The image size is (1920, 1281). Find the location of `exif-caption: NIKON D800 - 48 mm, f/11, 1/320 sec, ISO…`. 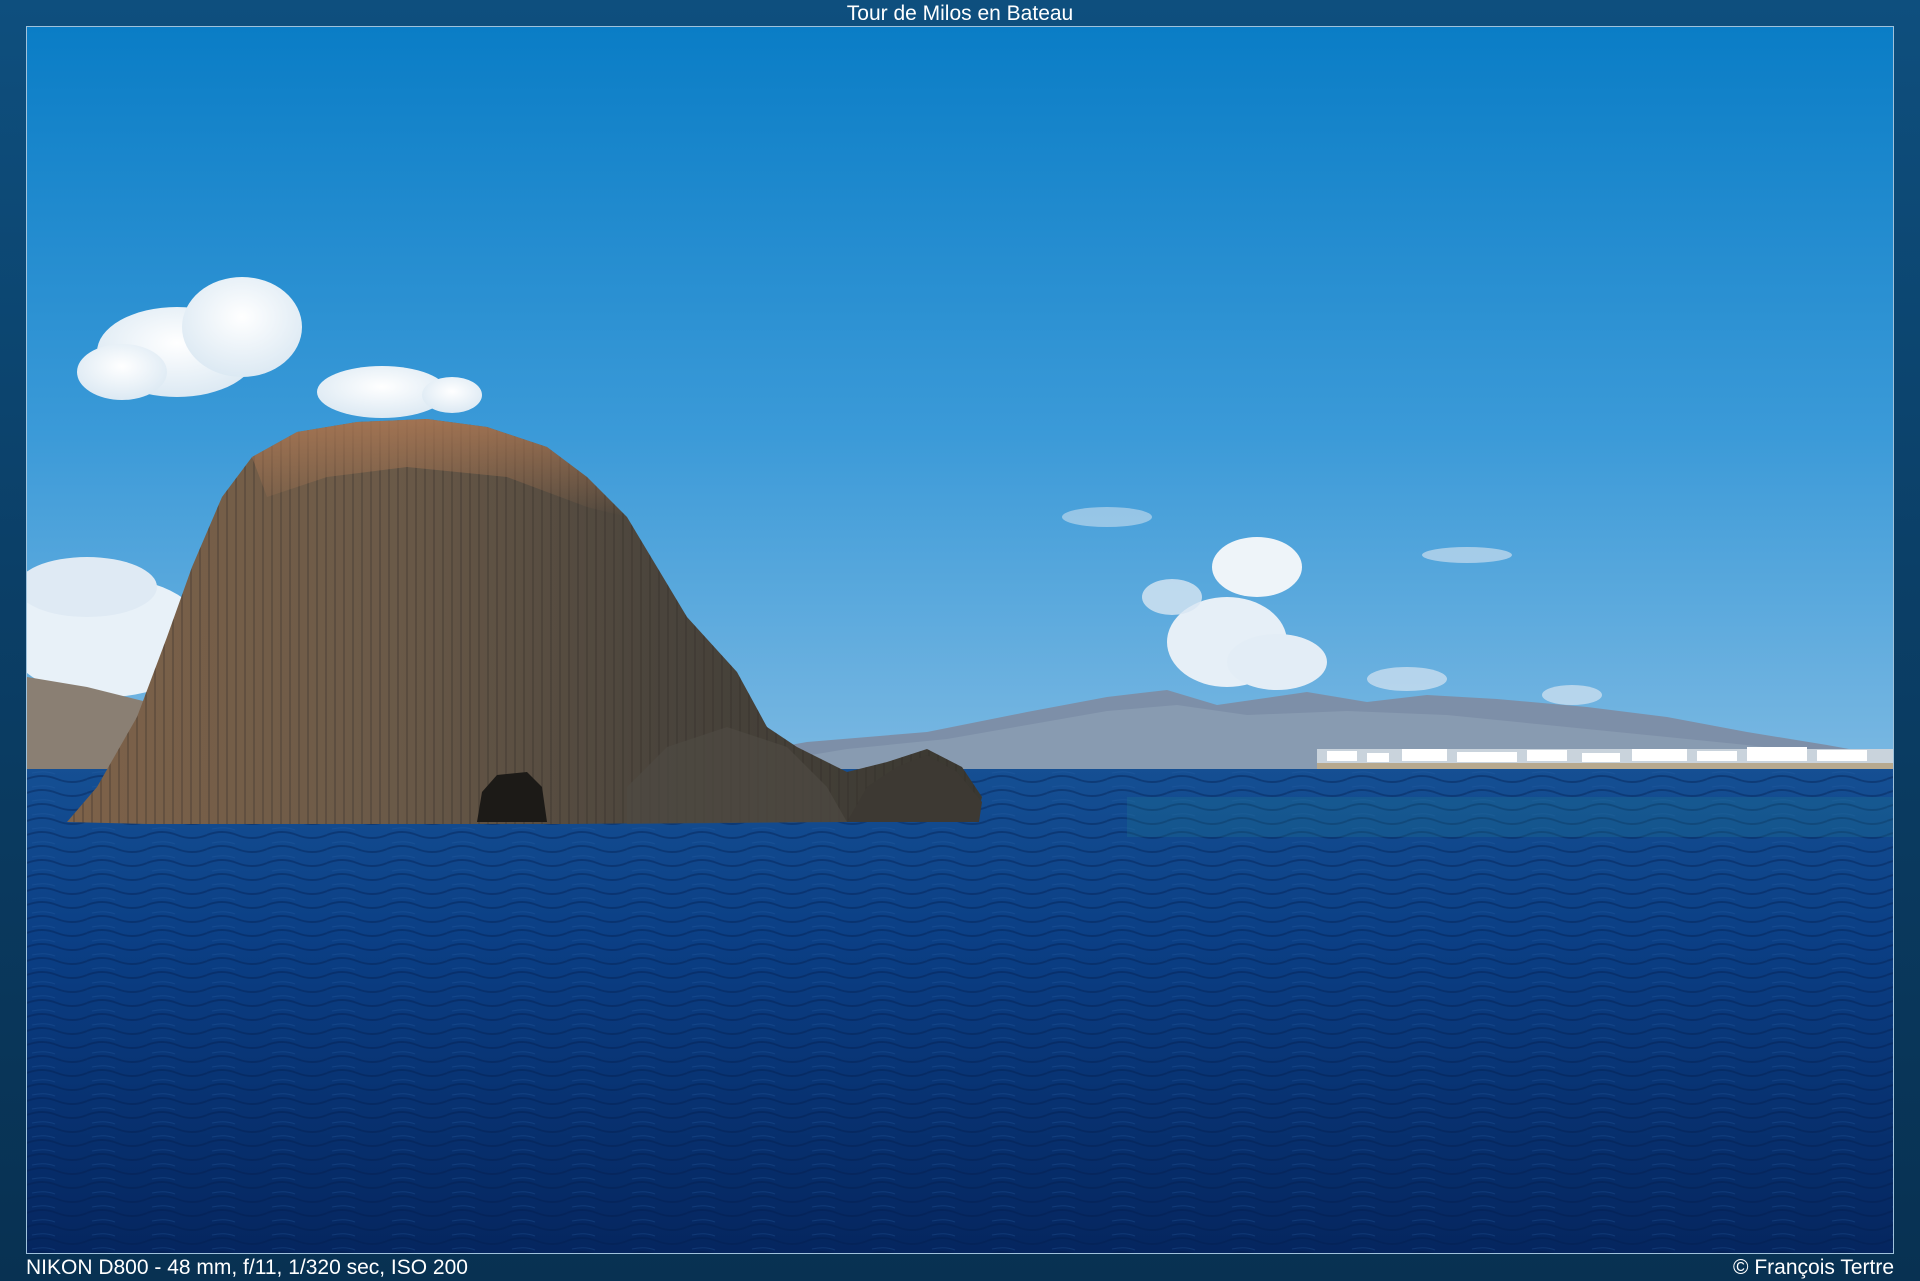

exif-caption: NIKON D800 - 48 mm, f/11, 1/320 sec, ISO… is located at coordinates (247, 1267).